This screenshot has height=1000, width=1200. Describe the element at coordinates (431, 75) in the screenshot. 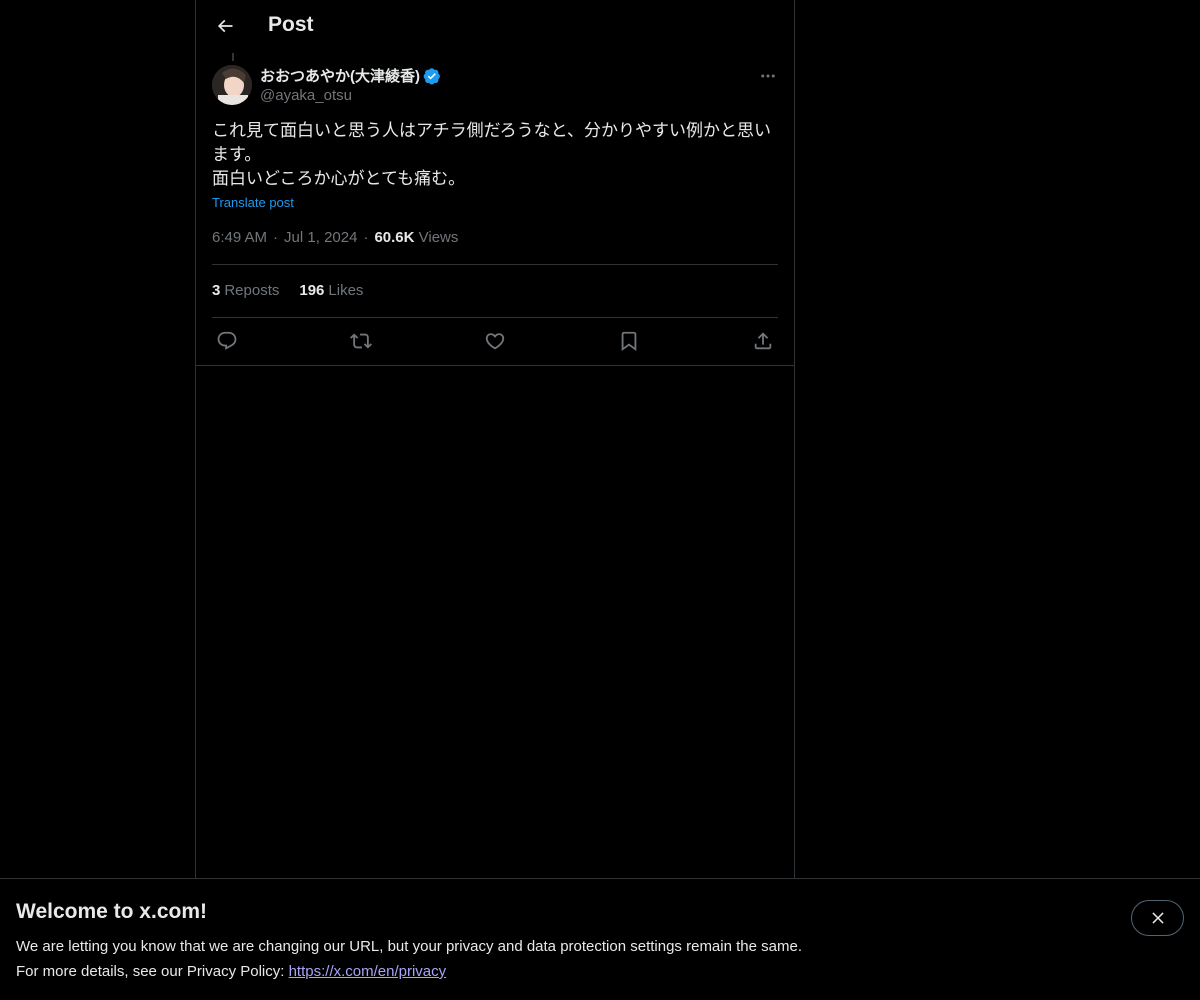

I see `verified-badge-icon` at that location.